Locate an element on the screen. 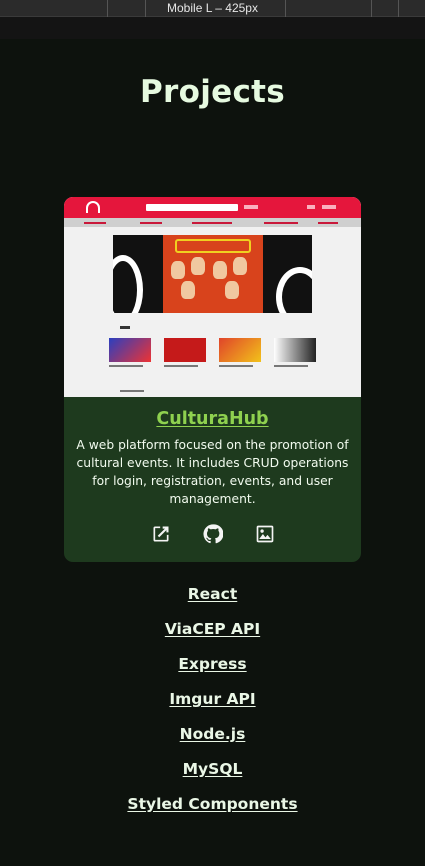  screenshot-search is located at coordinates (192, 207).